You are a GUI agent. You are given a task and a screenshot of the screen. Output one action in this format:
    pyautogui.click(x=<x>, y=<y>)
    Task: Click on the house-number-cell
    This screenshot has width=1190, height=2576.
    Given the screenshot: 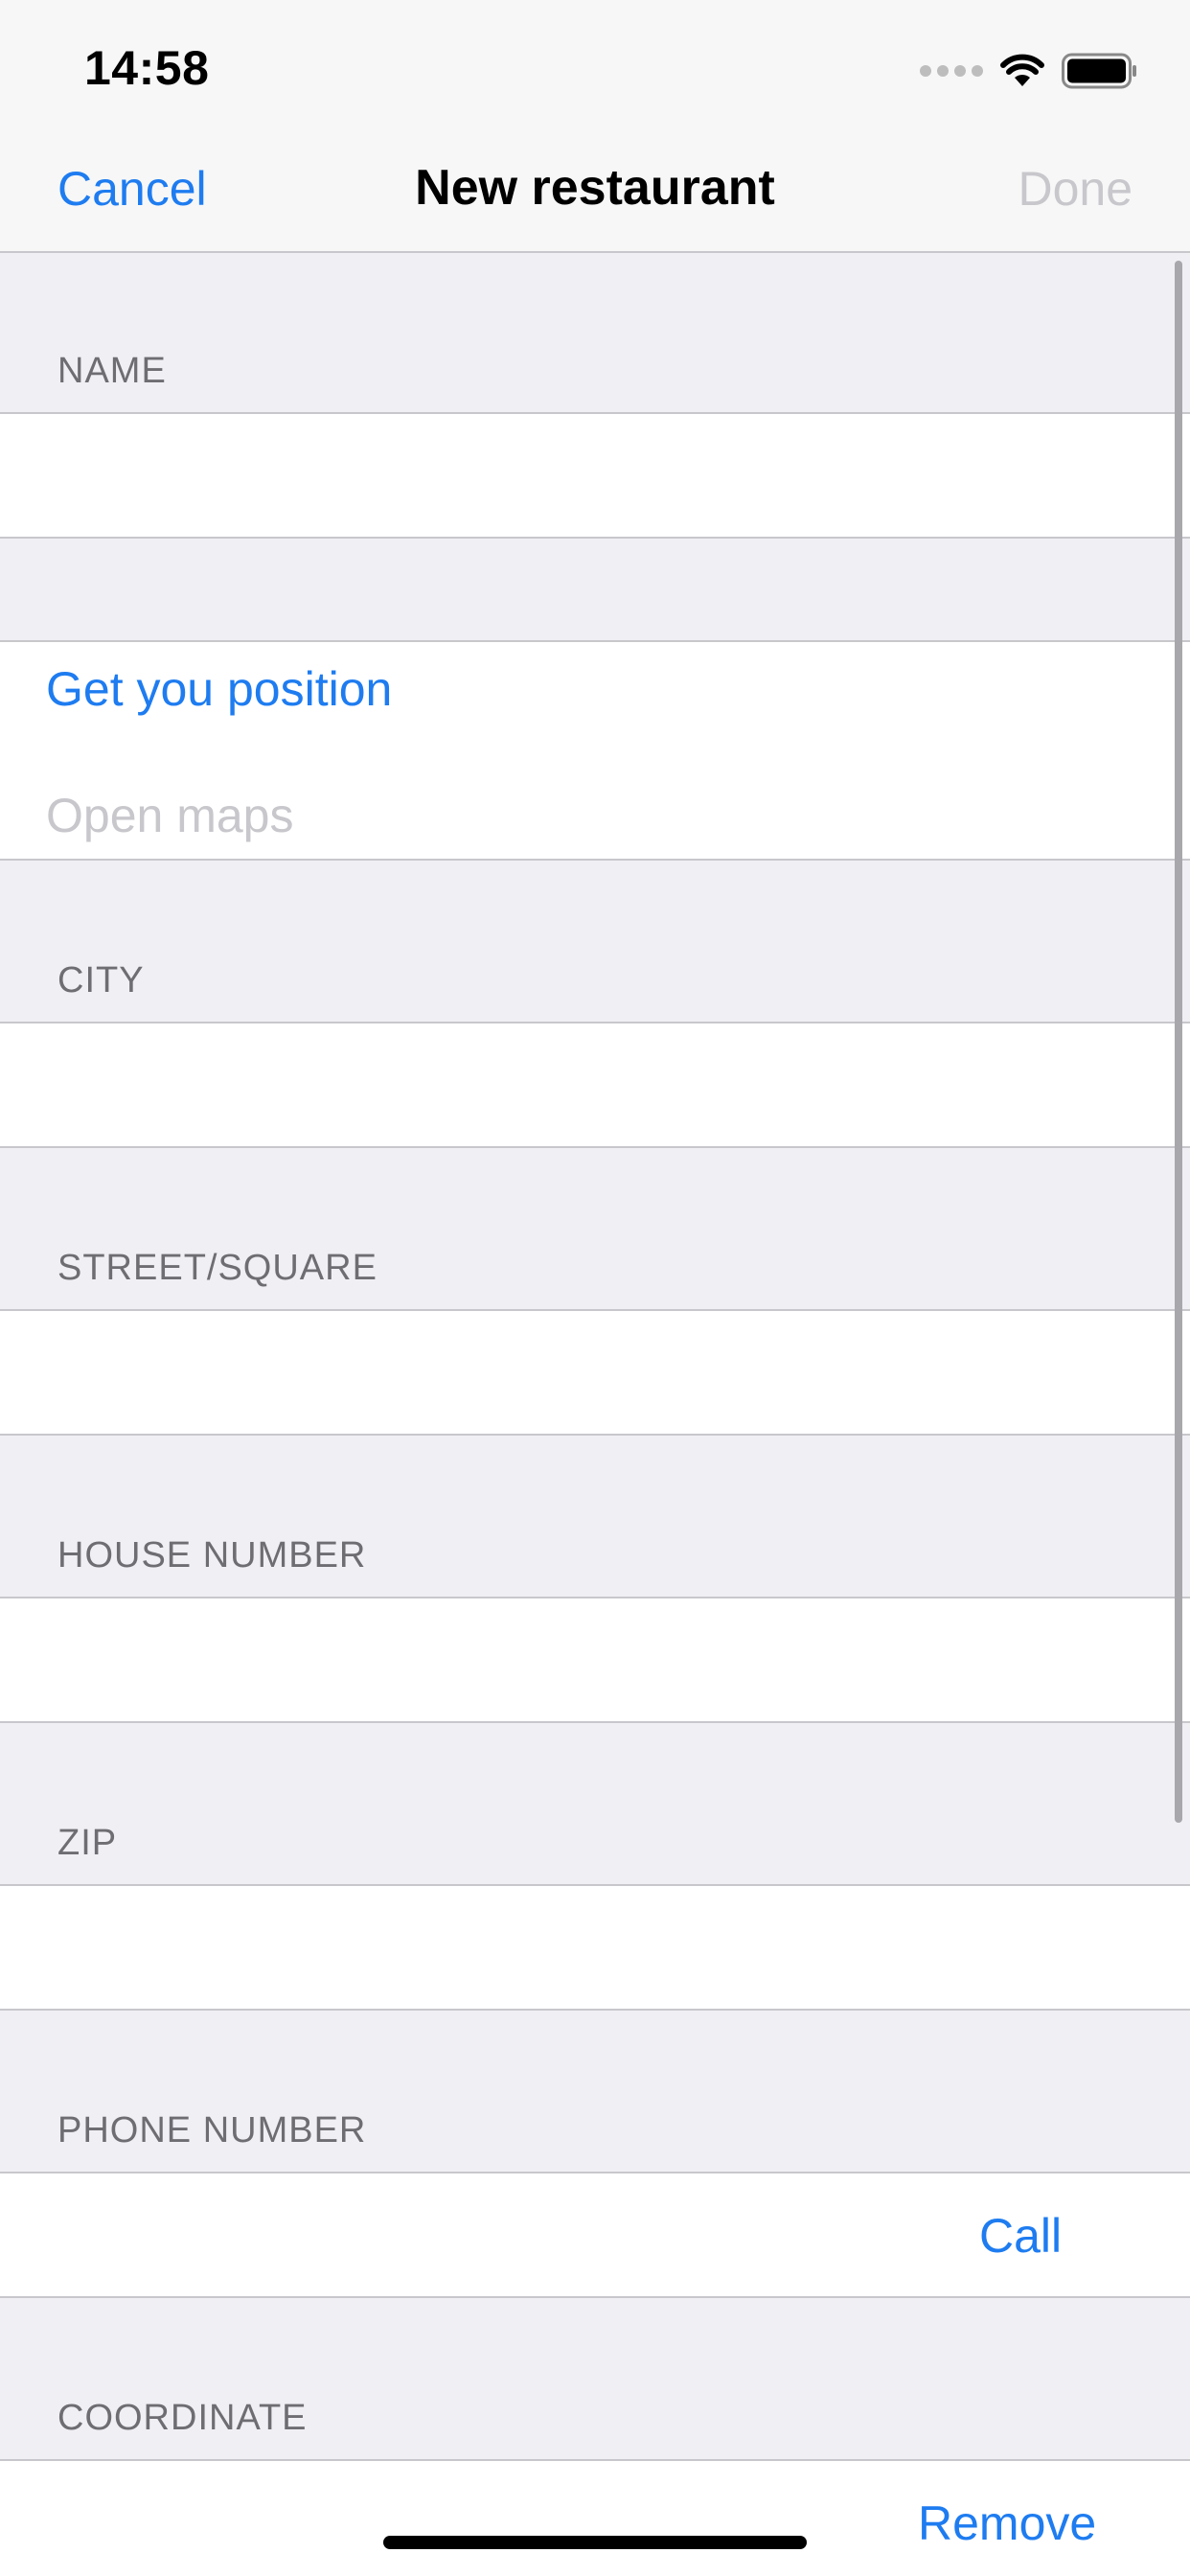 What is the action you would take?
    pyautogui.click(x=595, y=1660)
    